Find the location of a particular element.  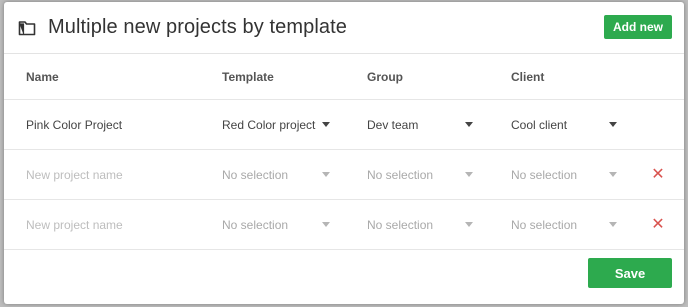

column-header-template: Template is located at coordinates (248, 76).